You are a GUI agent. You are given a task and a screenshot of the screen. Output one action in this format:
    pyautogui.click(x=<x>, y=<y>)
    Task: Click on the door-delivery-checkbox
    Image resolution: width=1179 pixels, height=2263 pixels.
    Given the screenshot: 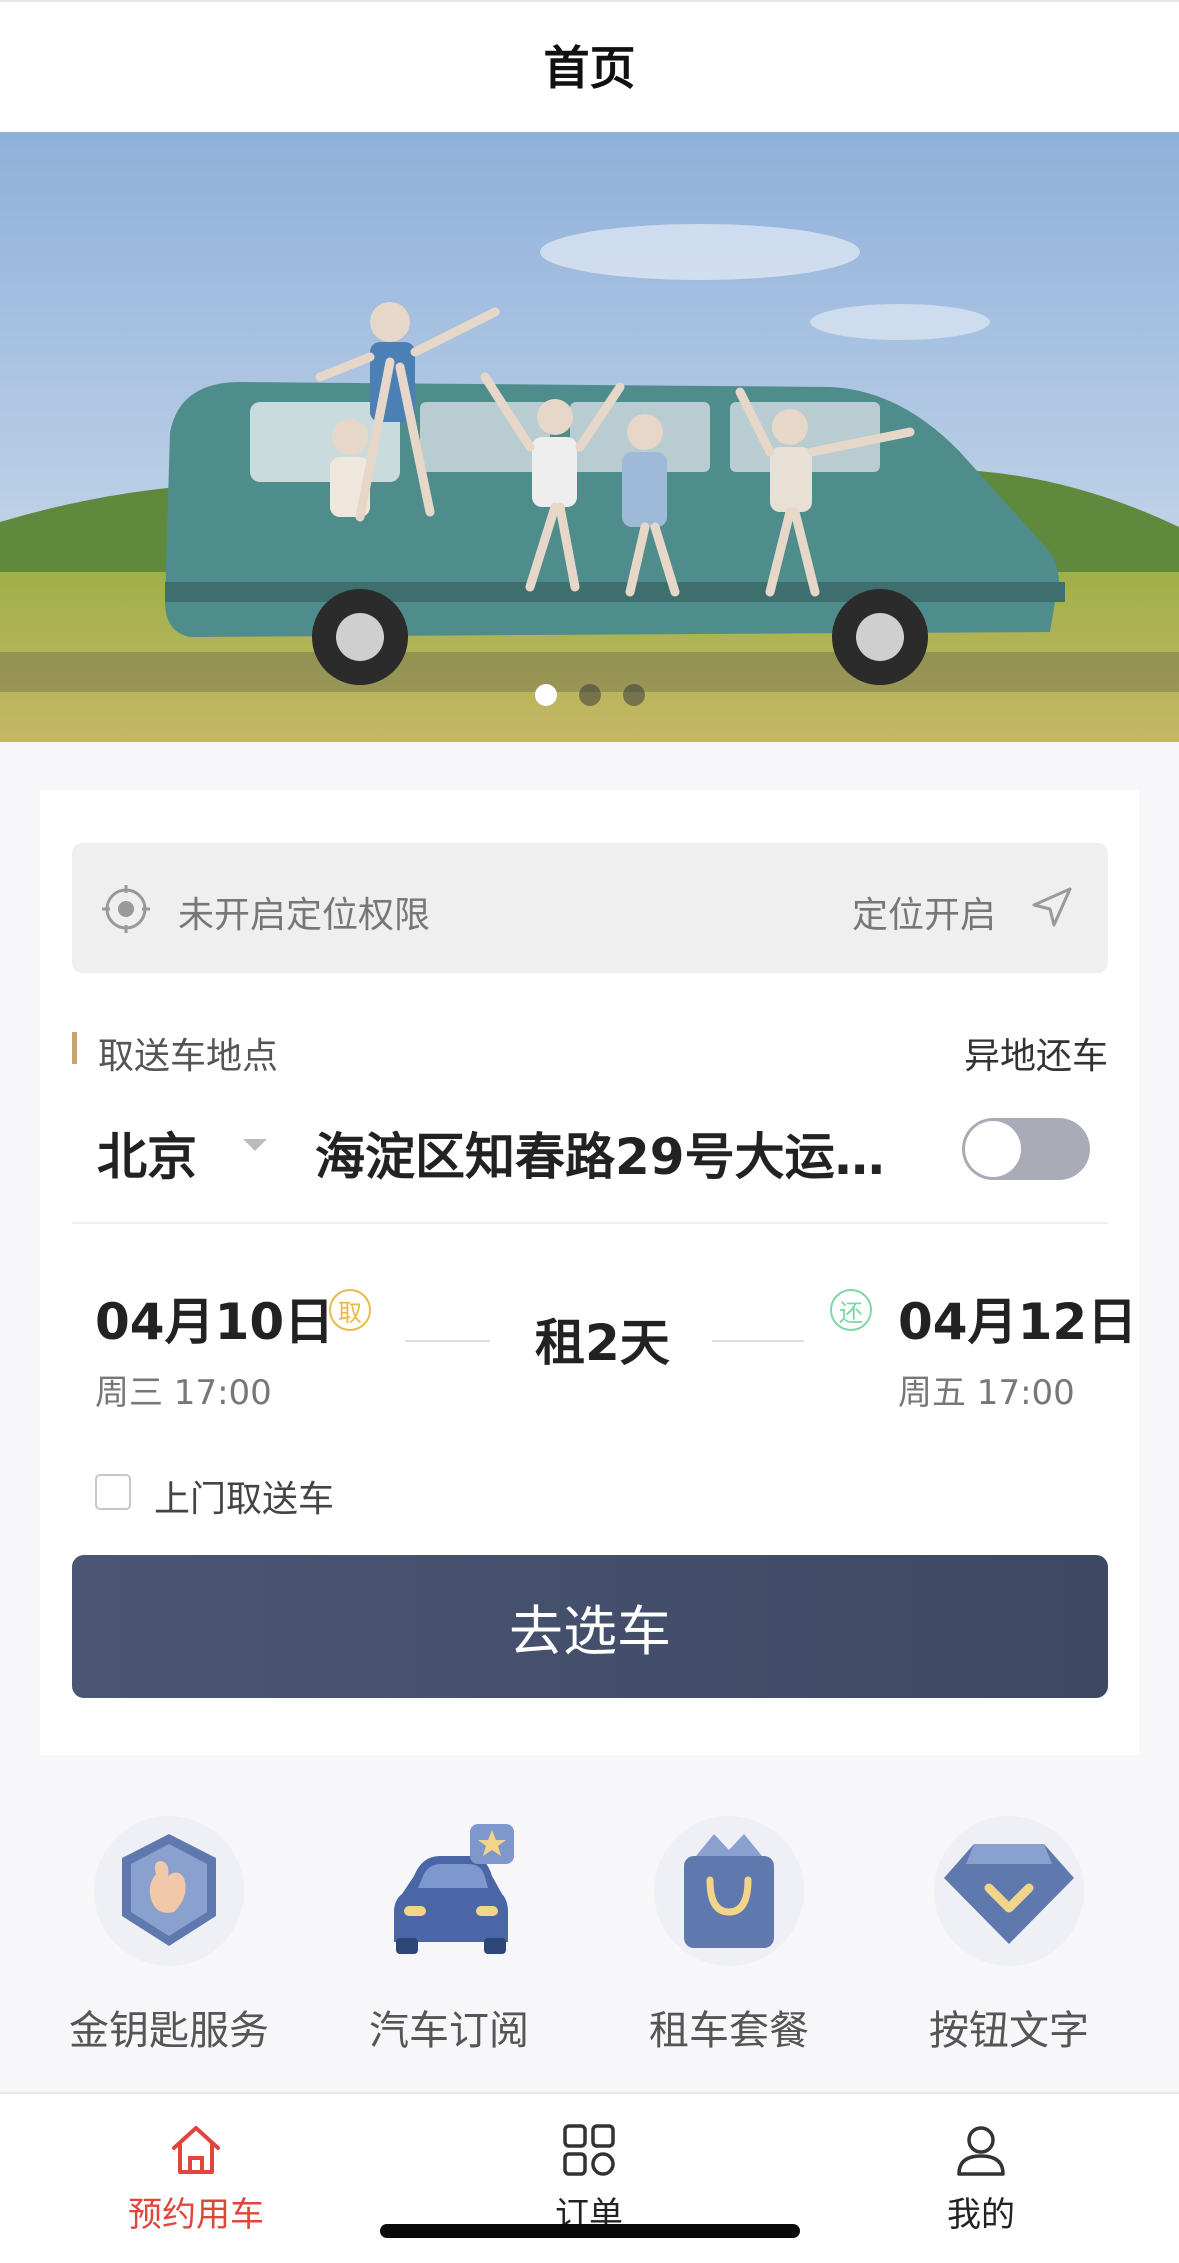 What is the action you would take?
    pyautogui.click(x=113, y=1492)
    